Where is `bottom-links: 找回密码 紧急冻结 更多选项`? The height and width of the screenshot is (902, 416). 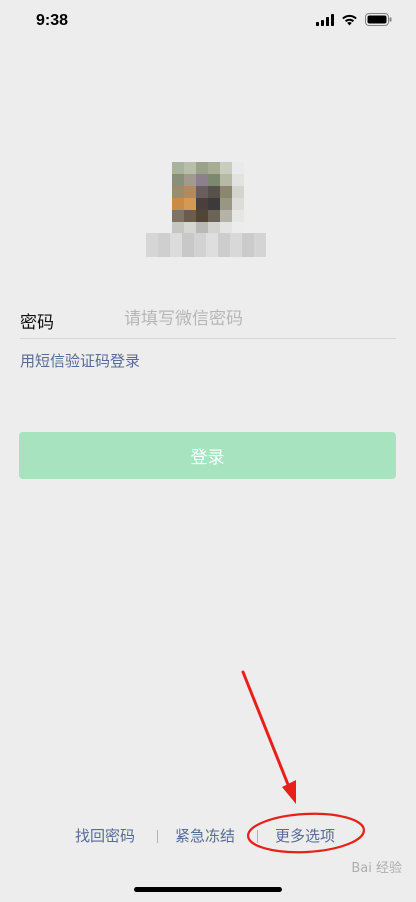 bottom-links: 找回密码 紧急冻结 更多选项 is located at coordinates (208, 836).